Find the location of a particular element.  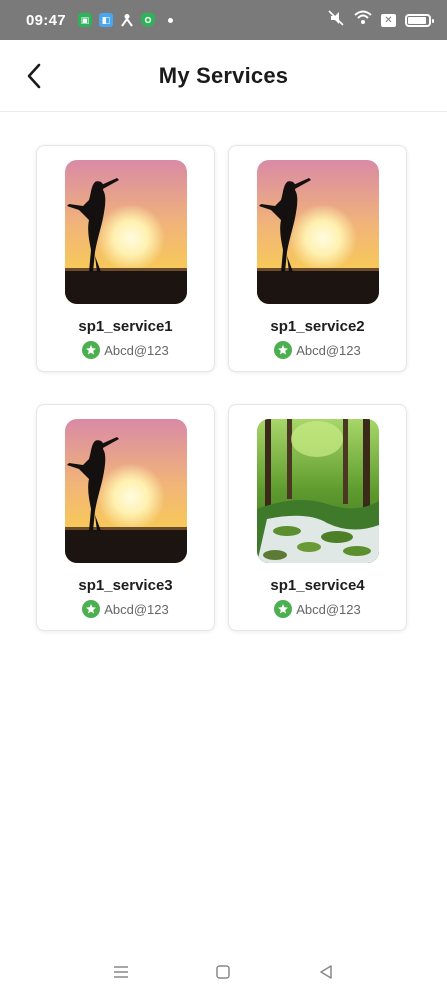

battery-icon is located at coordinates (419, 20).